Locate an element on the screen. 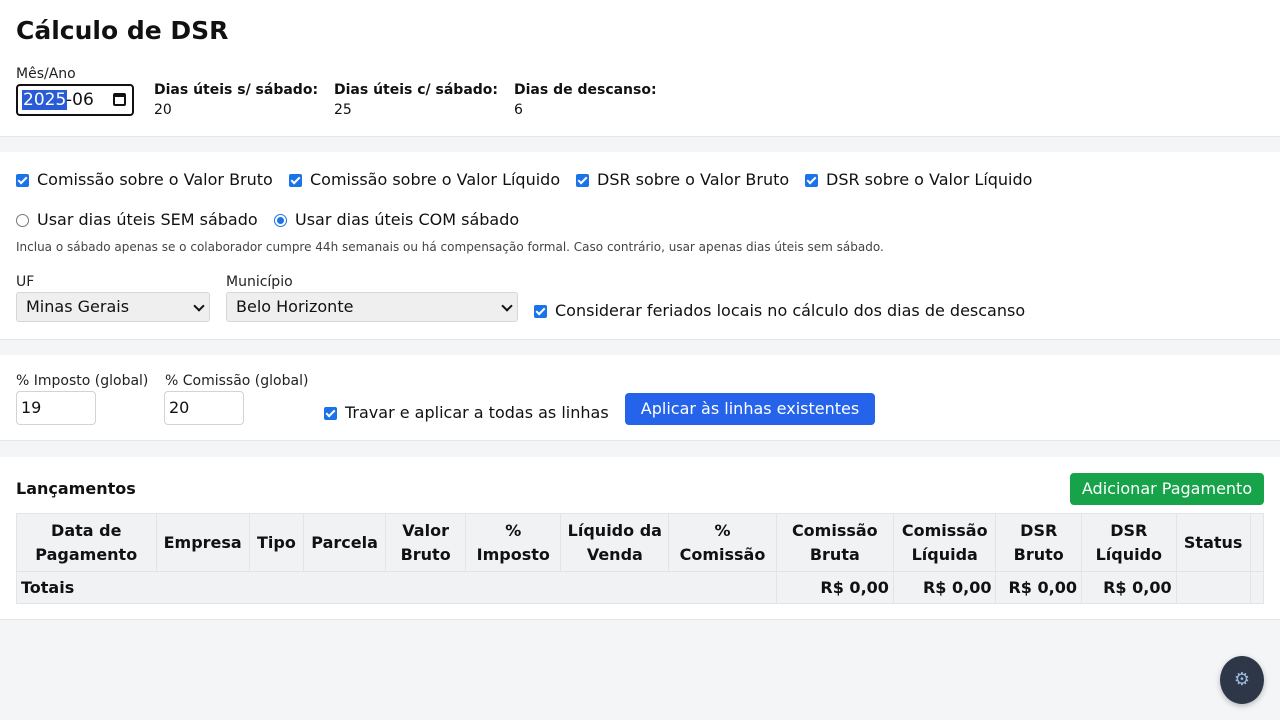 This screenshot has width=1280, height=720. stat-value-weekdays-no-saturday: 20 is located at coordinates (163, 110).